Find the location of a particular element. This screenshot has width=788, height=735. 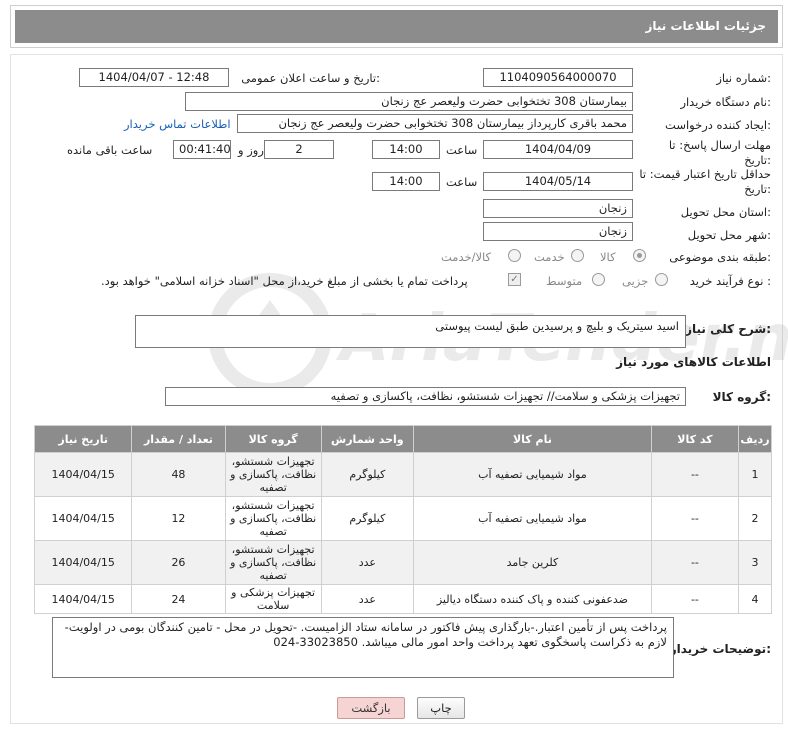

reply-time-field: 14:00 is located at coordinates (406, 149).